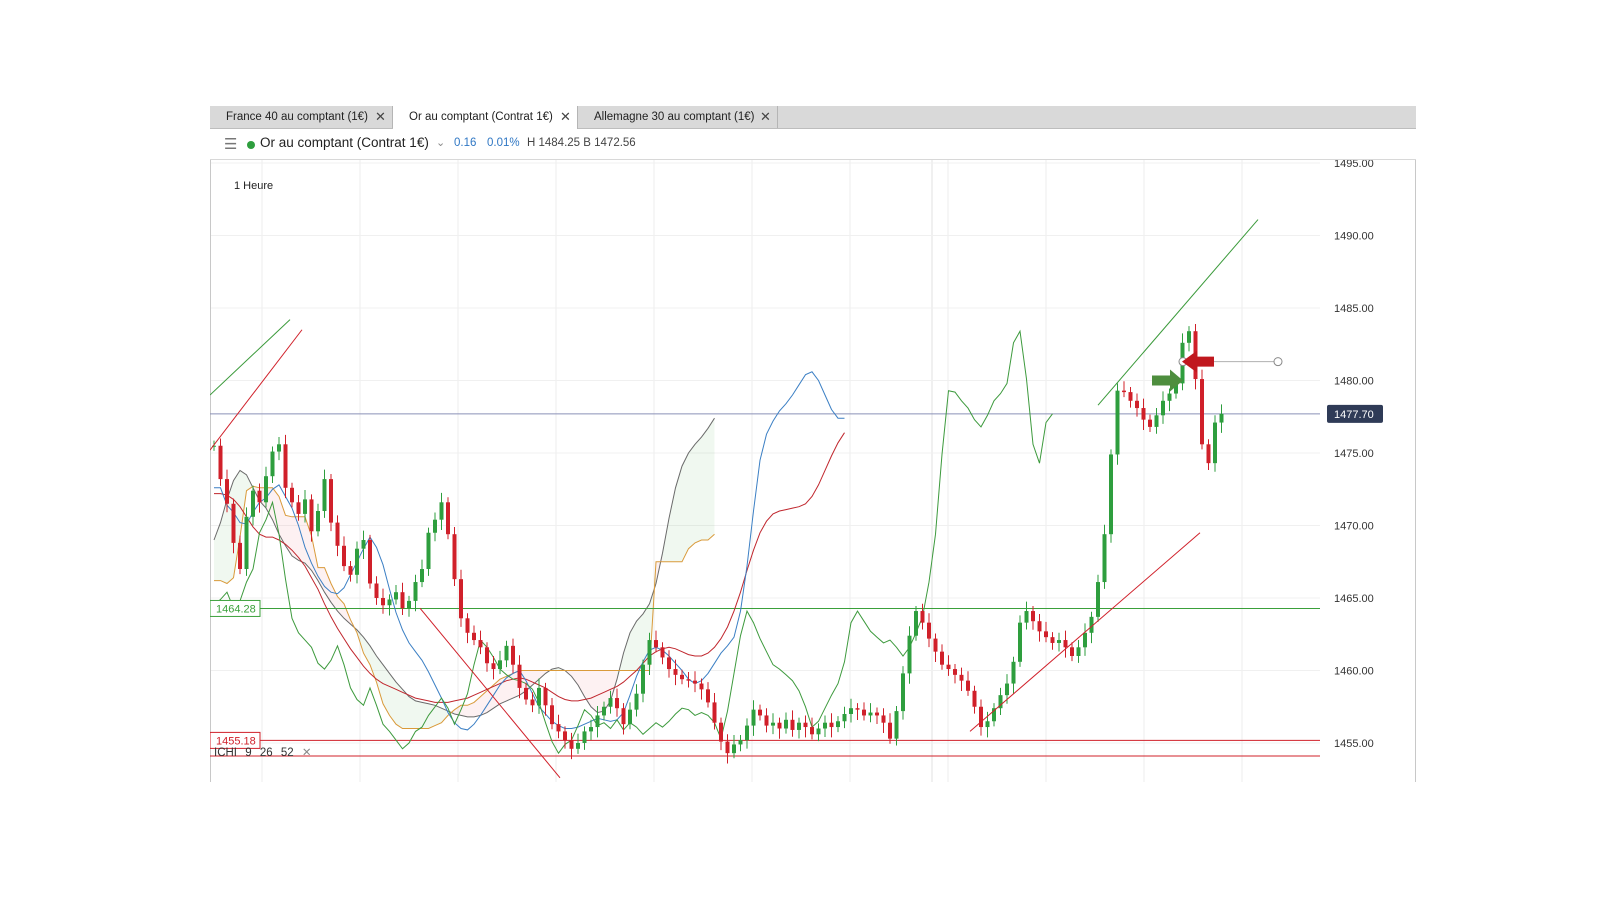  I want to click on support-price-label: 1464.28, so click(236, 609).